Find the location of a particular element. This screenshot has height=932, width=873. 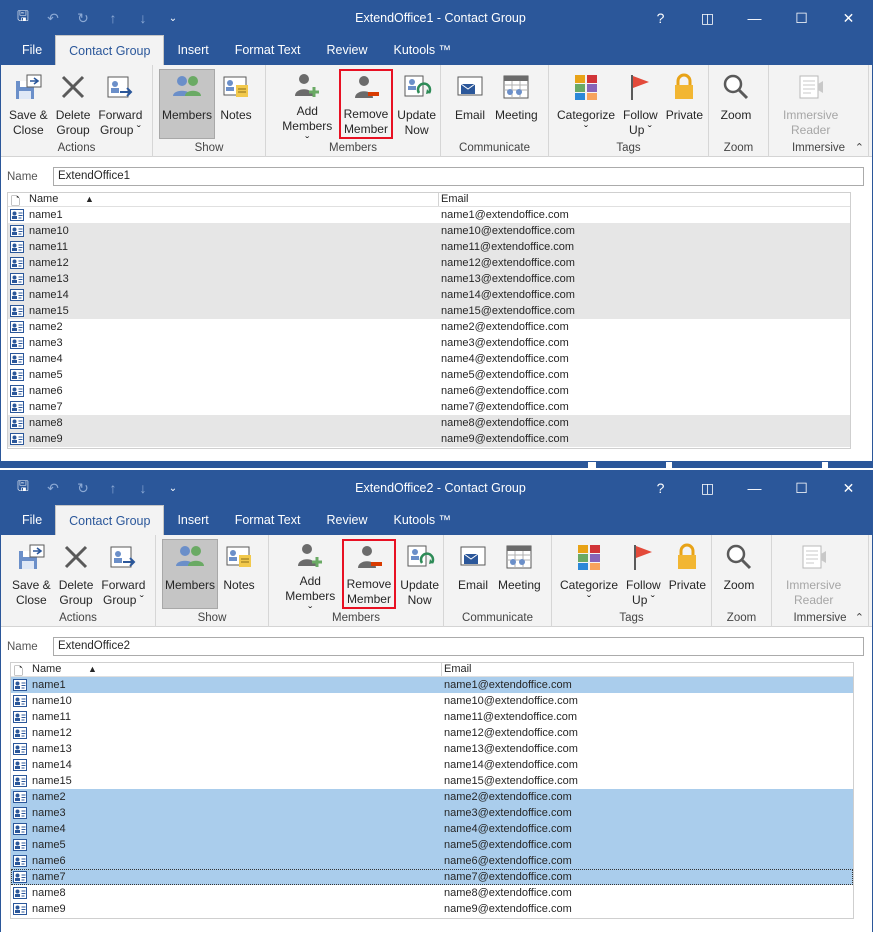

member-name: name2 is located at coordinates (49, 797).